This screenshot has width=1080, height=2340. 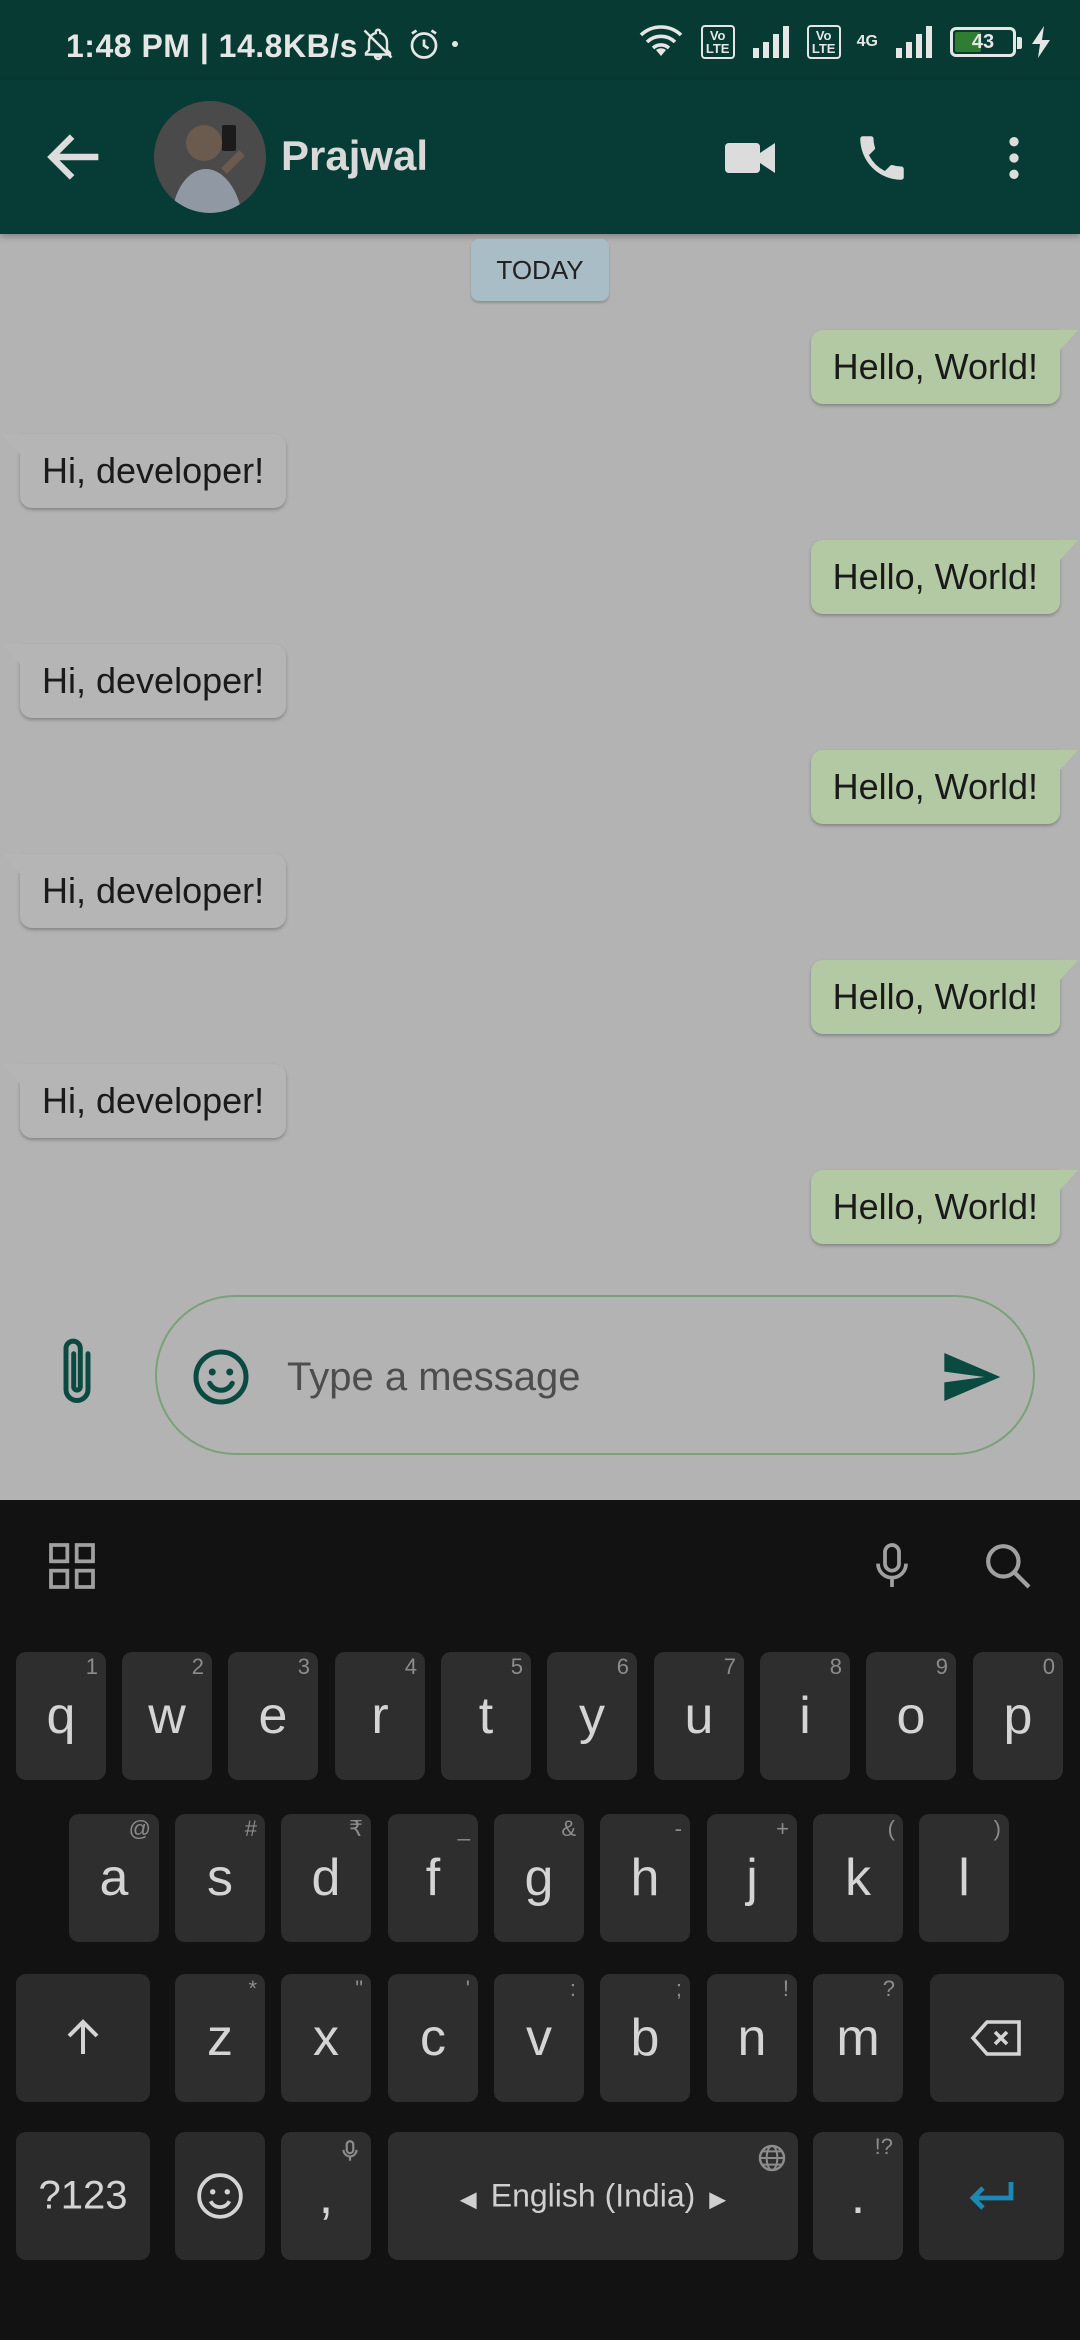 What do you see at coordinates (433, 2038) in the screenshot?
I see `key-c: c '` at bounding box center [433, 2038].